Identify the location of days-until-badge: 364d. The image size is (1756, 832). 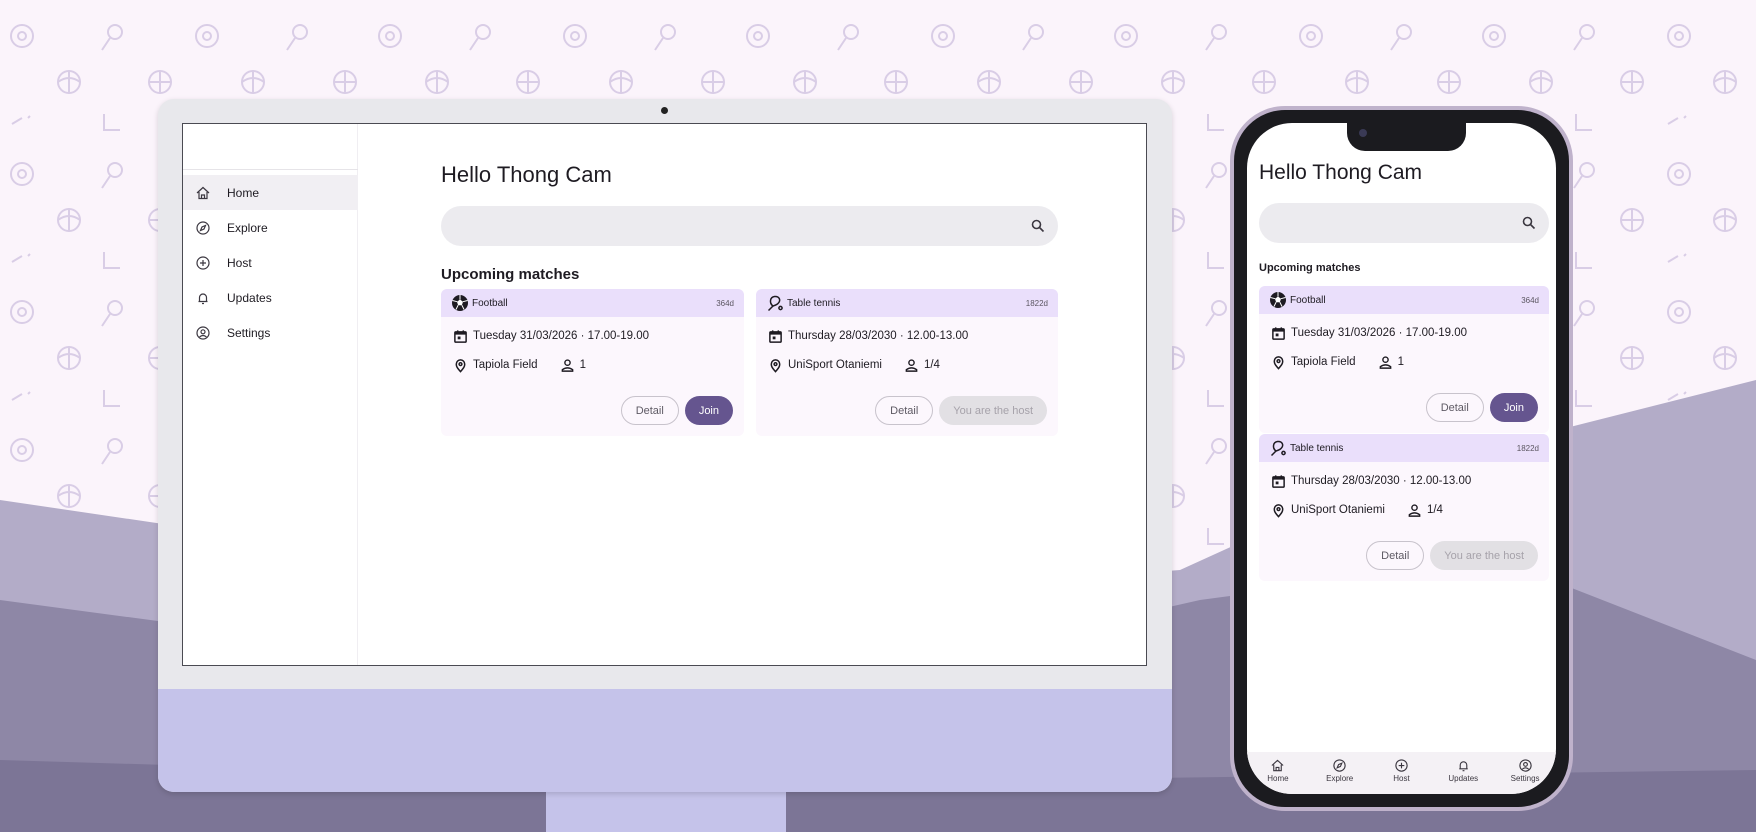
(1530, 300).